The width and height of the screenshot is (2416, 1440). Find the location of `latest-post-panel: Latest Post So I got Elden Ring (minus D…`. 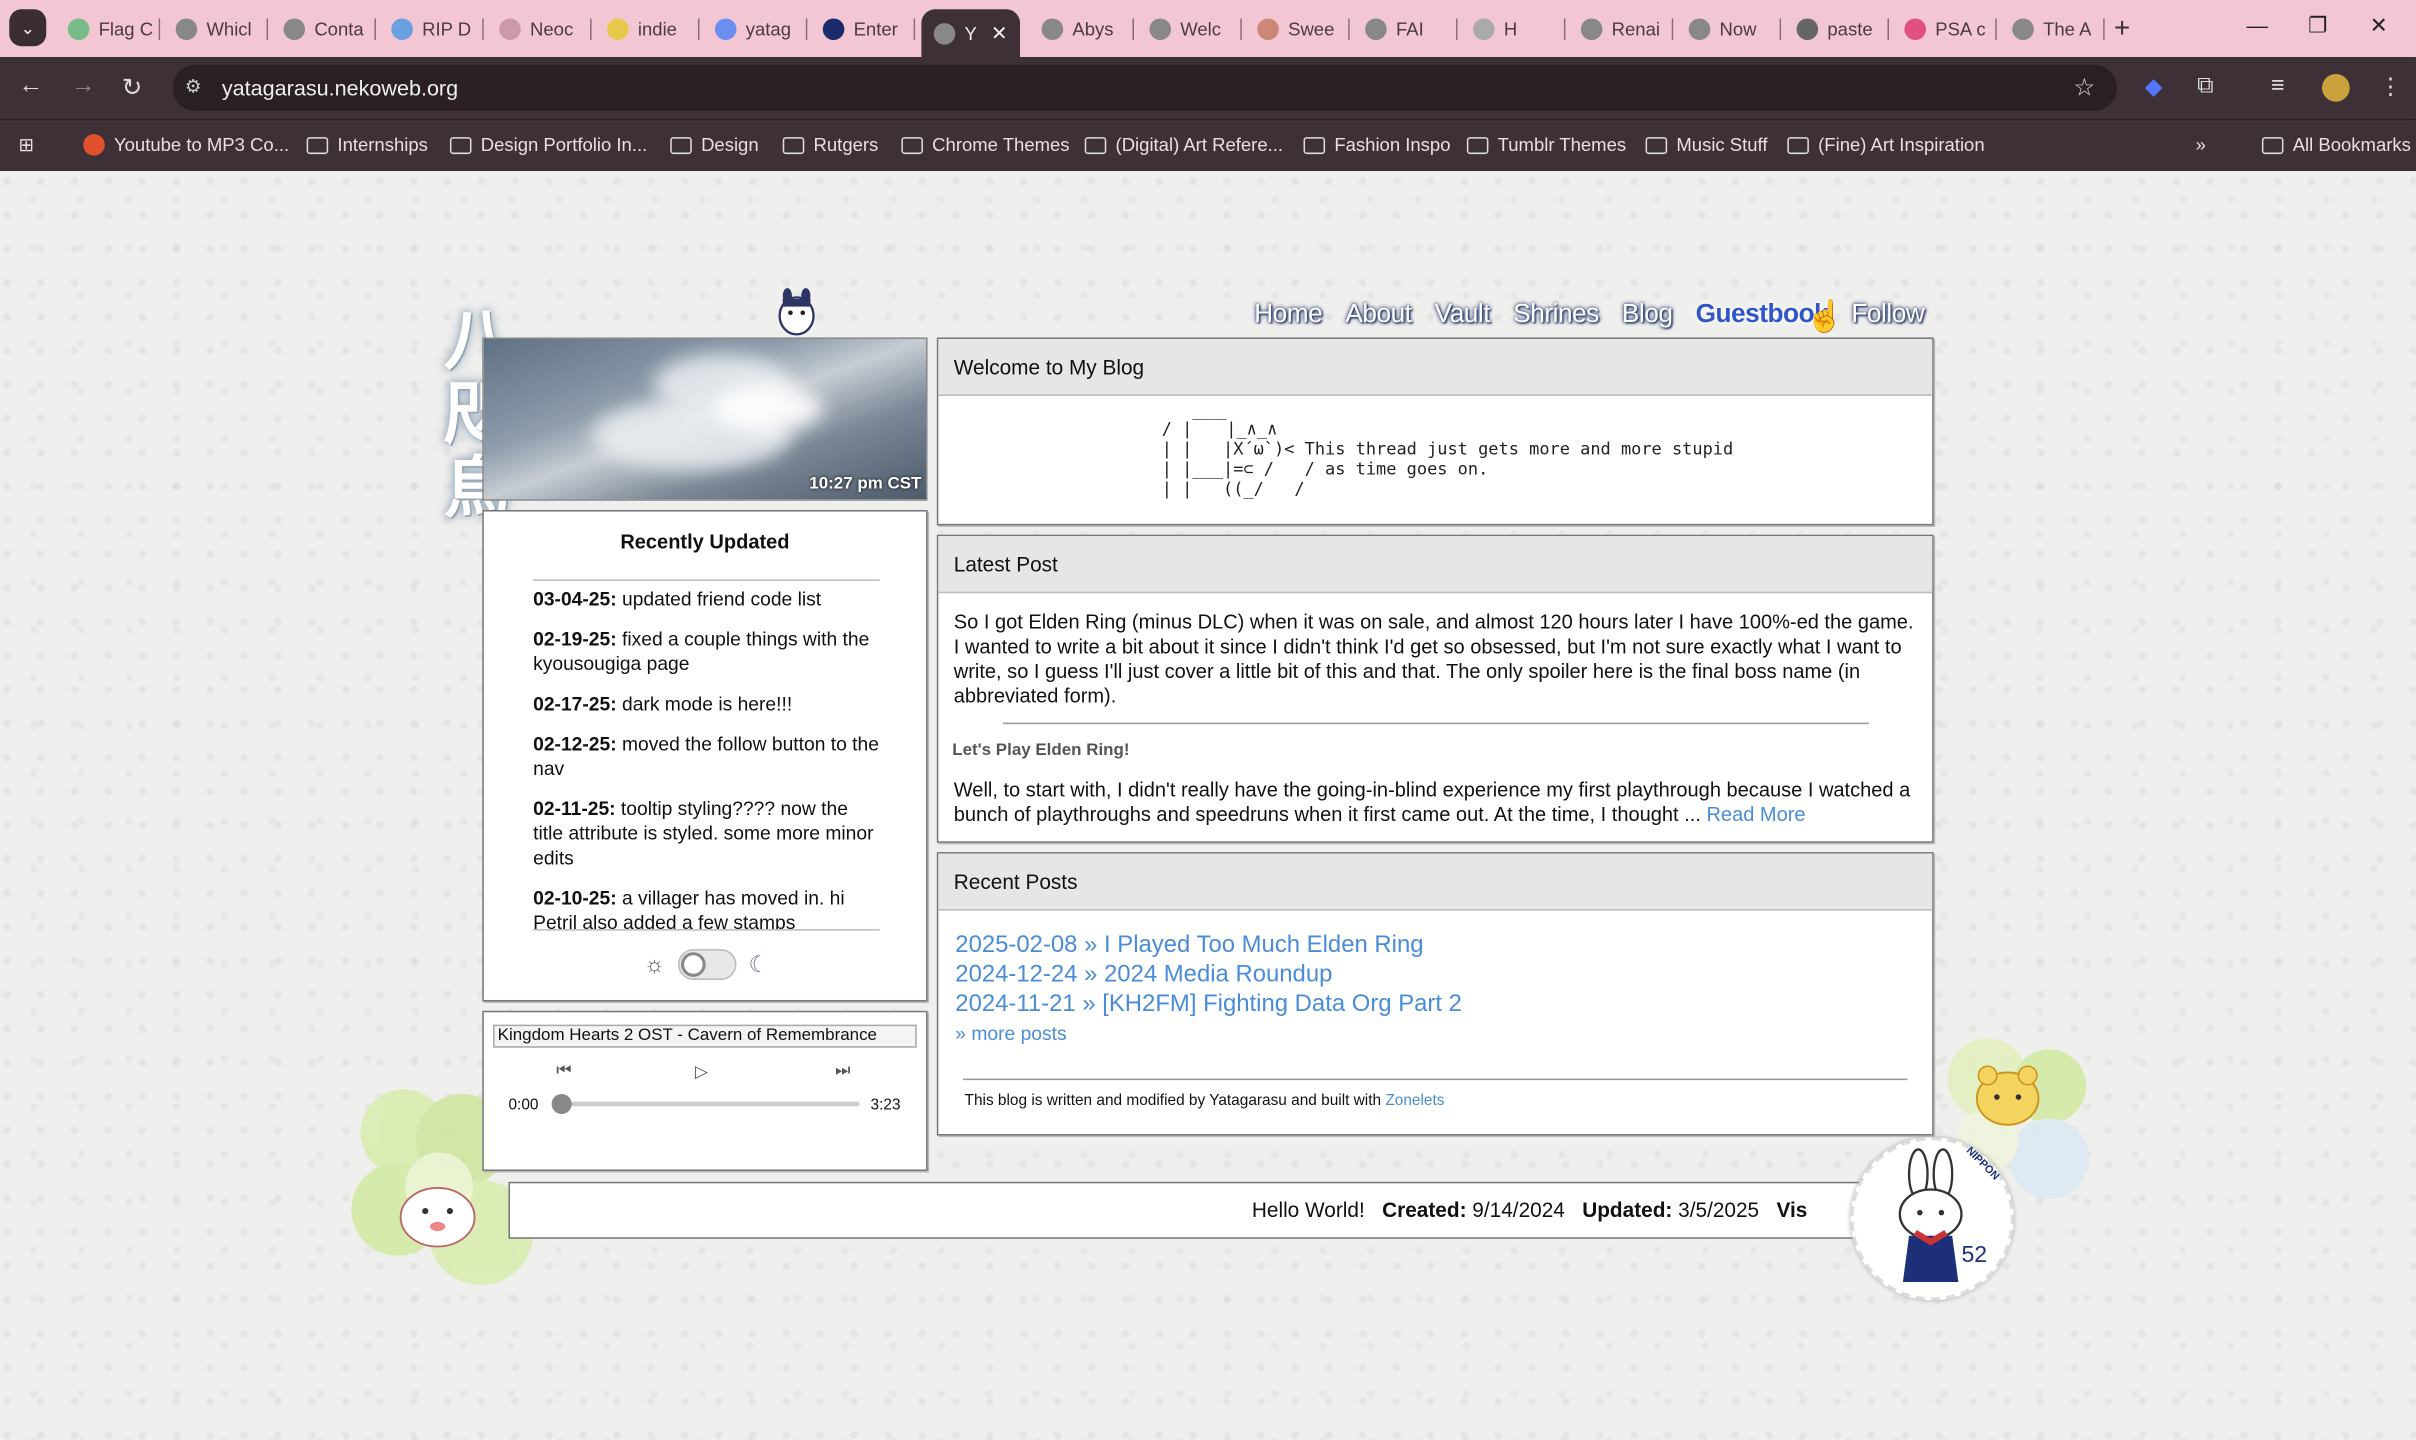

latest-post-panel: Latest Post So I got Elden Ring (minus D… is located at coordinates (1435, 688).